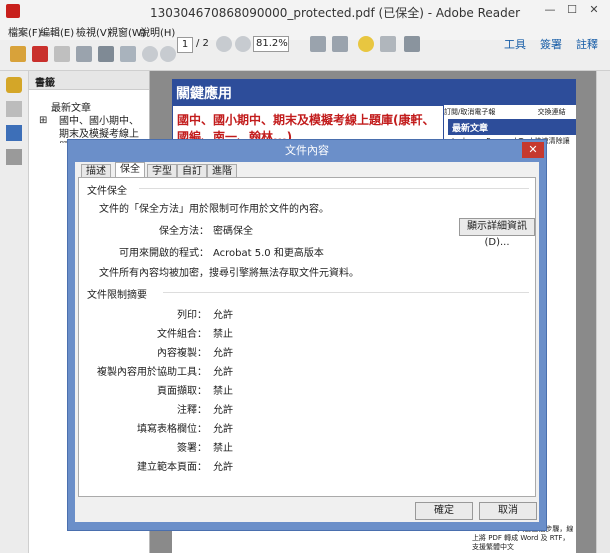 Image resolution: width=610 pixels, height=553 pixels. Describe the element at coordinates (512, 127) in the screenshot. I see `side-heading-bar: 最新文章` at that location.